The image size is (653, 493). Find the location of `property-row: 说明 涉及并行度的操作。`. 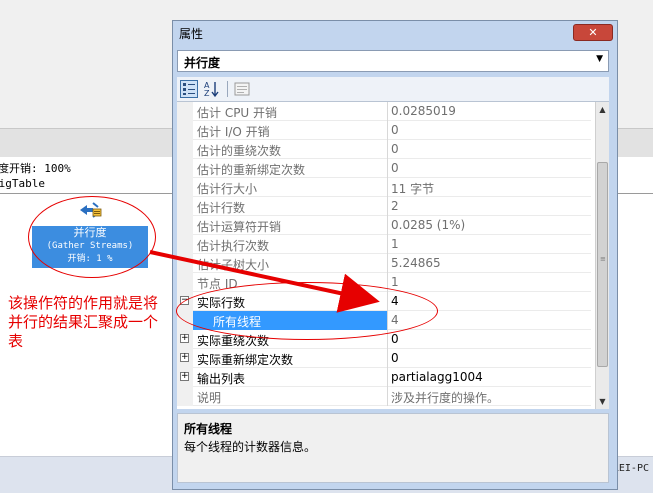

property-row: 说明 涉及并行度的操作。 is located at coordinates (384, 396).